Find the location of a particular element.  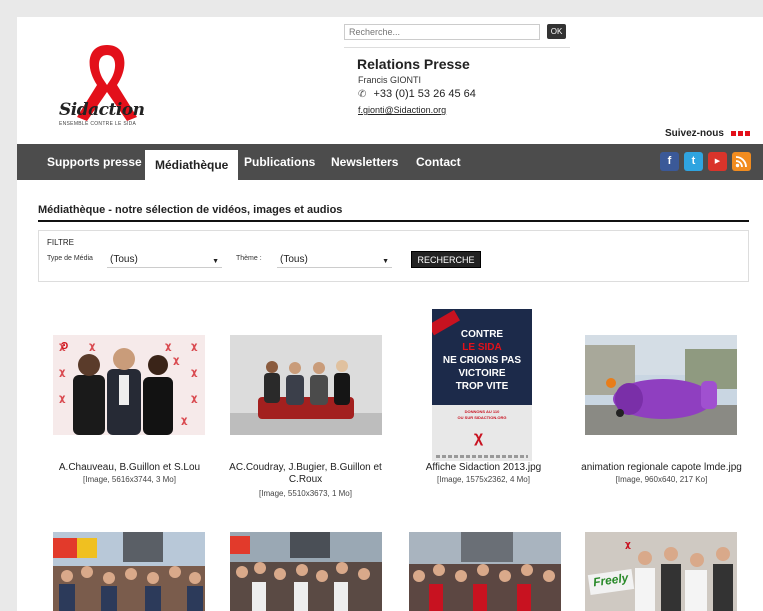

nav-item-supports-presse: Supports presse is located at coordinates (94, 162).